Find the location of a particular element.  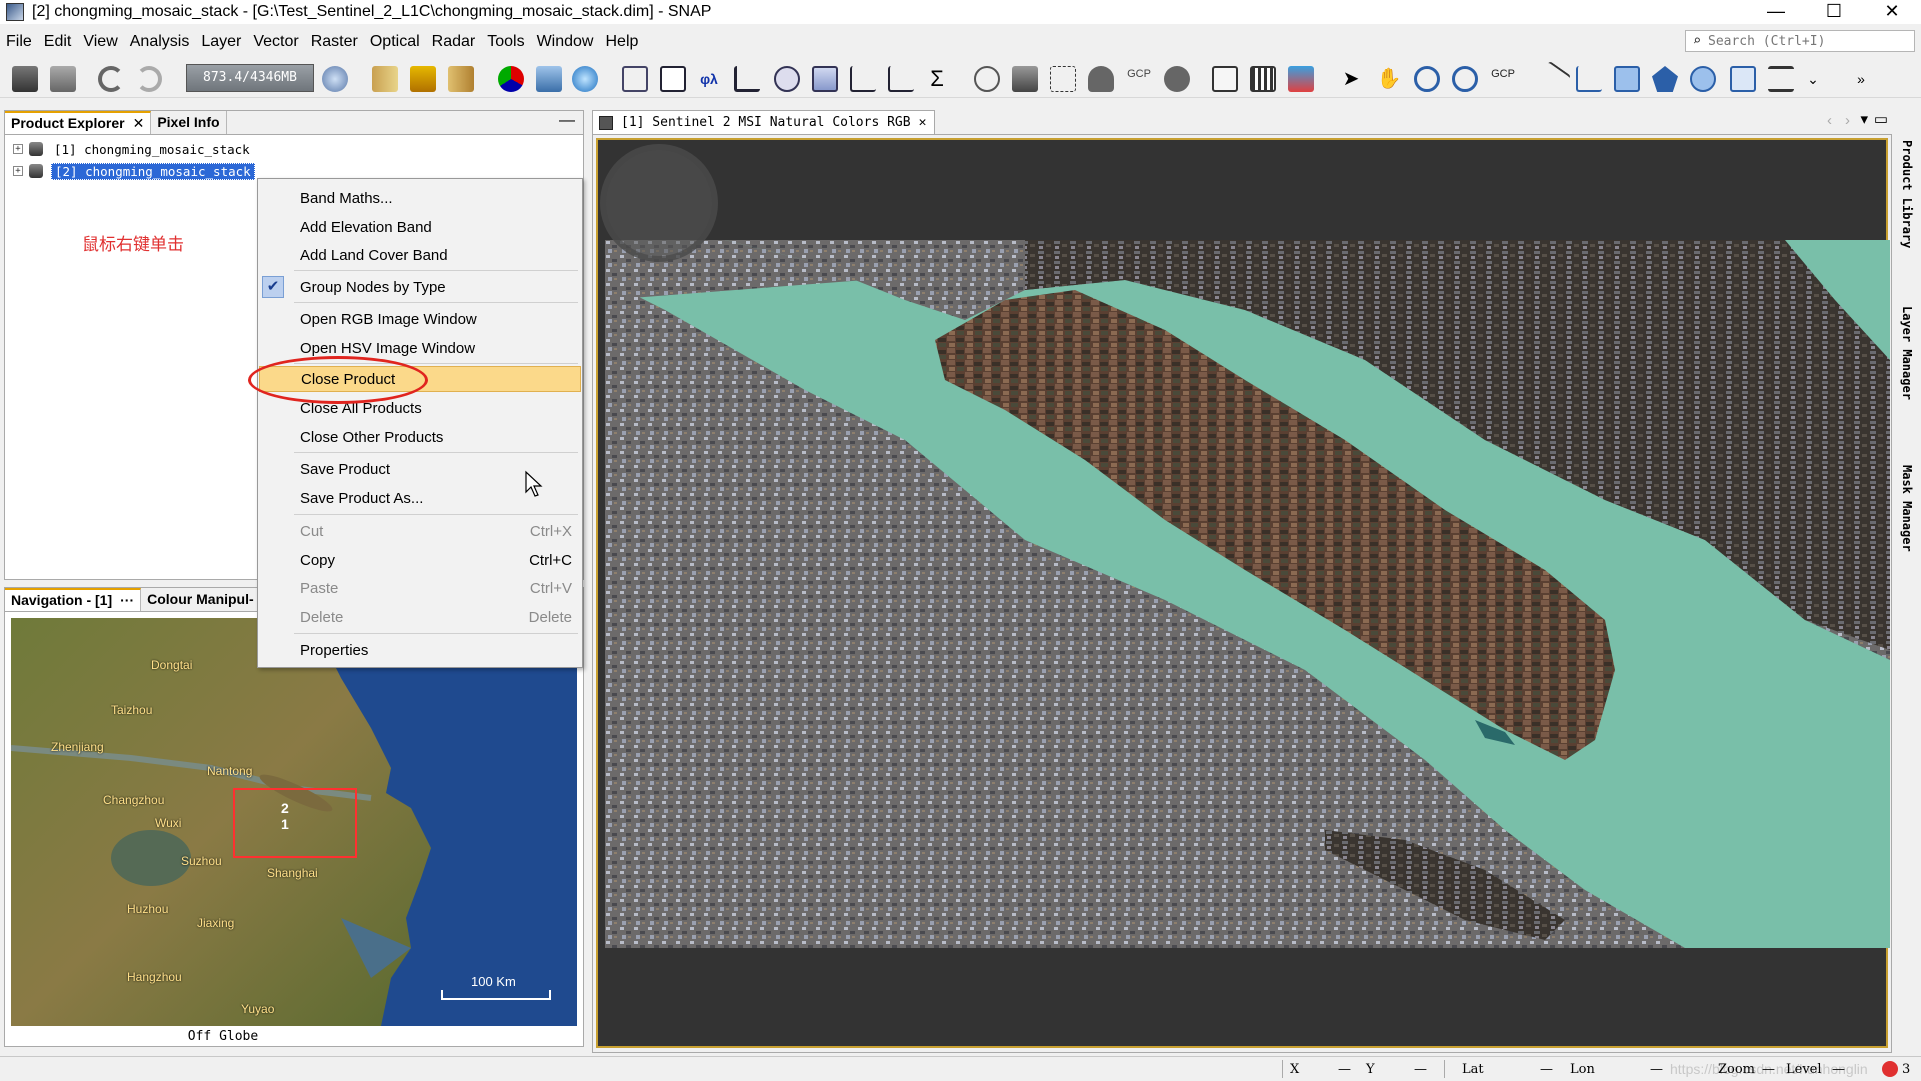

subset-icon is located at coordinates (1301, 79).